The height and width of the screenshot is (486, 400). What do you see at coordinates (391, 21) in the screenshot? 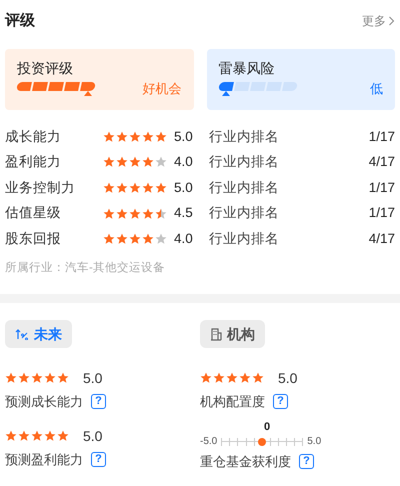
I see `chevron-right-icon` at bounding box center [391, 21].